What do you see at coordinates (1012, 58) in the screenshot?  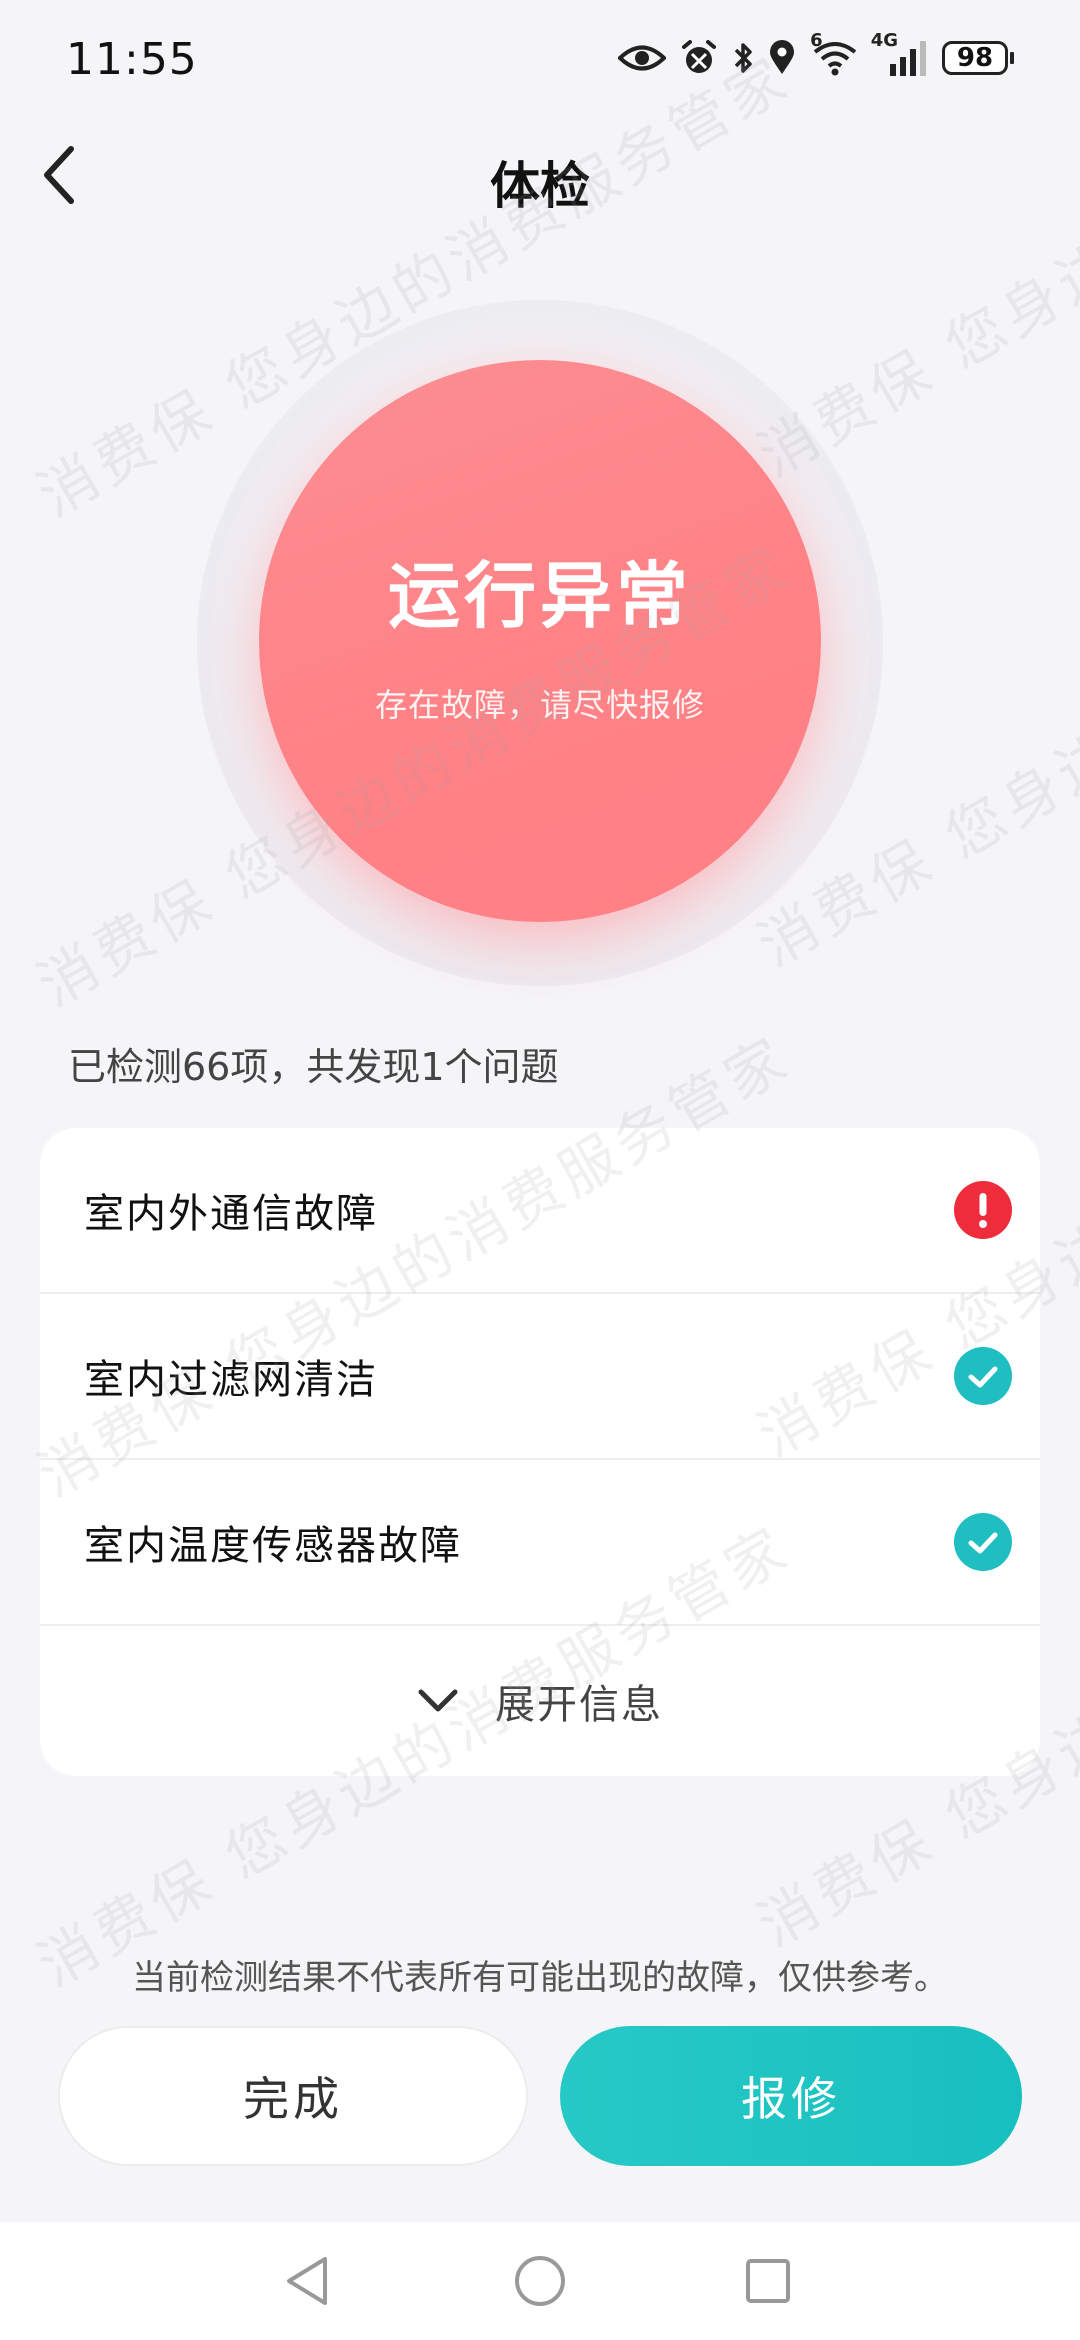 I see `battery-tip` at bounding box center [1012, 58].